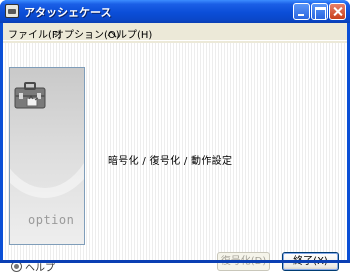  I want to click on window-title: アタッシェケース, so click(68, 12).